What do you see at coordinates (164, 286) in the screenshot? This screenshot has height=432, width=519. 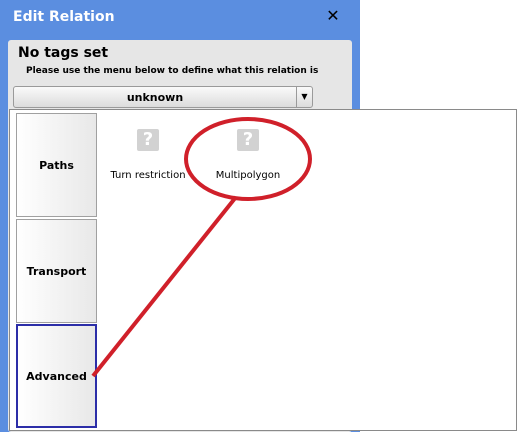 I see `highlight-pointer-line` at bounding box center [164, 286].